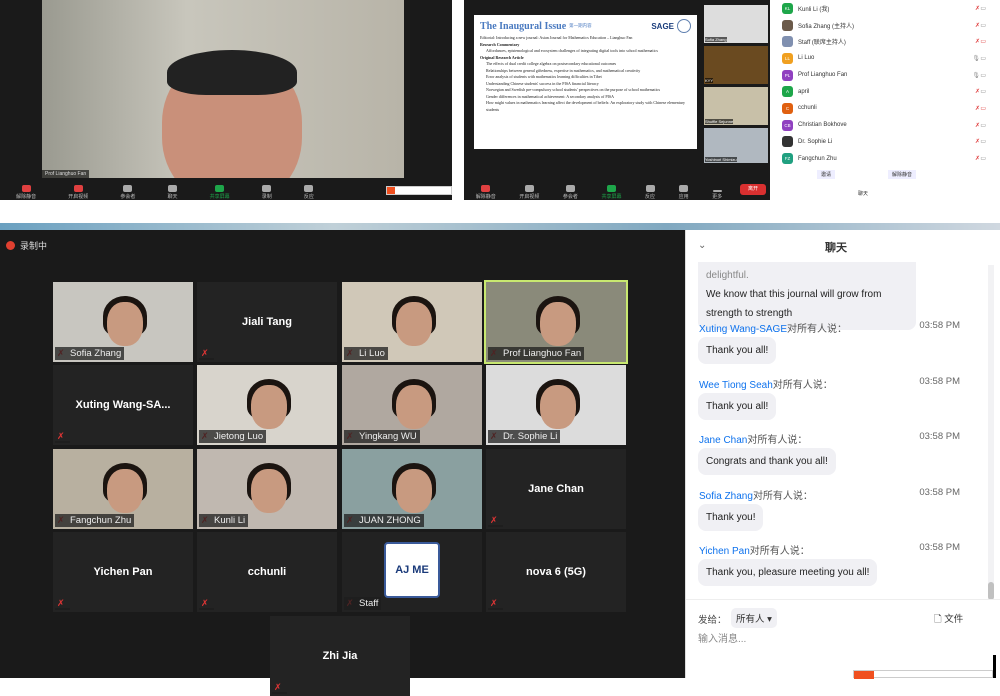 This screenshot has height=696, width=1000. What do you see at coordinates (737, 350) in the screenshot?
I see `chat-bubble: Thank you all!` at bounding box center [737, 350].